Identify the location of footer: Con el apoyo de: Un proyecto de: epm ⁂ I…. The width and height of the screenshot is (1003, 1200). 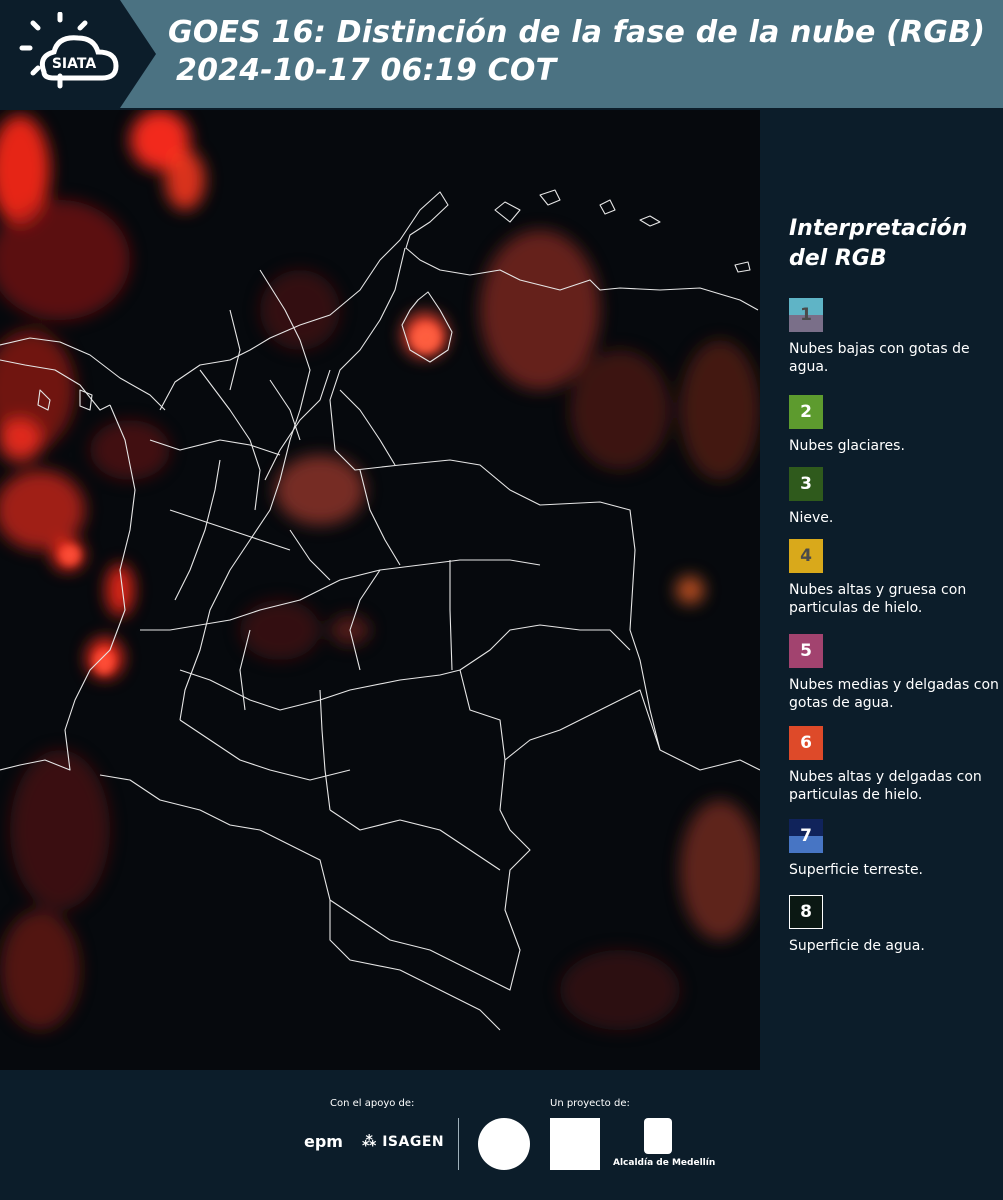
(501, 1135).